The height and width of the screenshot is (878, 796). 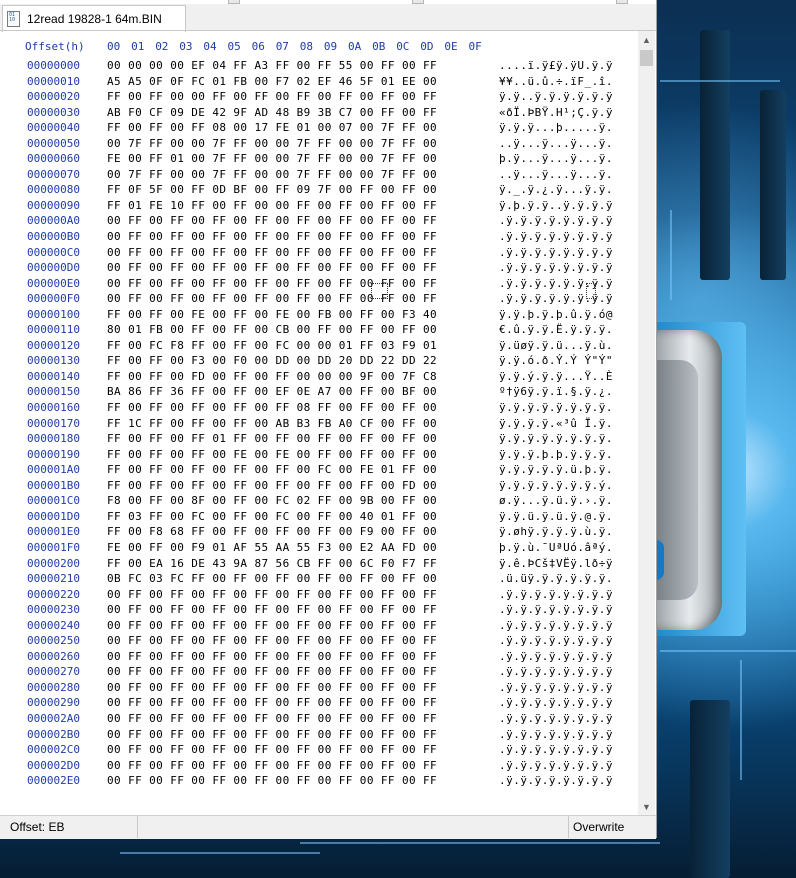 I want to click on scroll-thumb, so click(x=646, y=58).